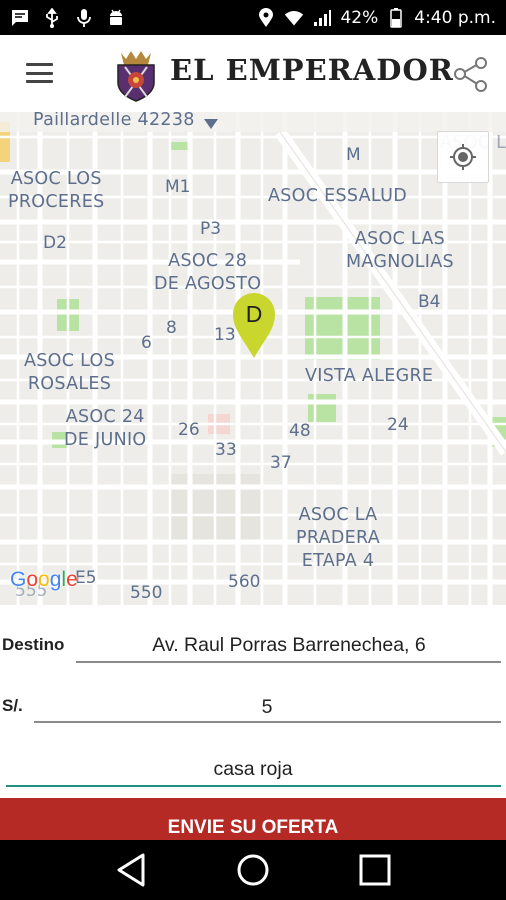  Describe the element at coordinates (146, 343) in the screenshot. I see `map-block-code: 6` at that location.